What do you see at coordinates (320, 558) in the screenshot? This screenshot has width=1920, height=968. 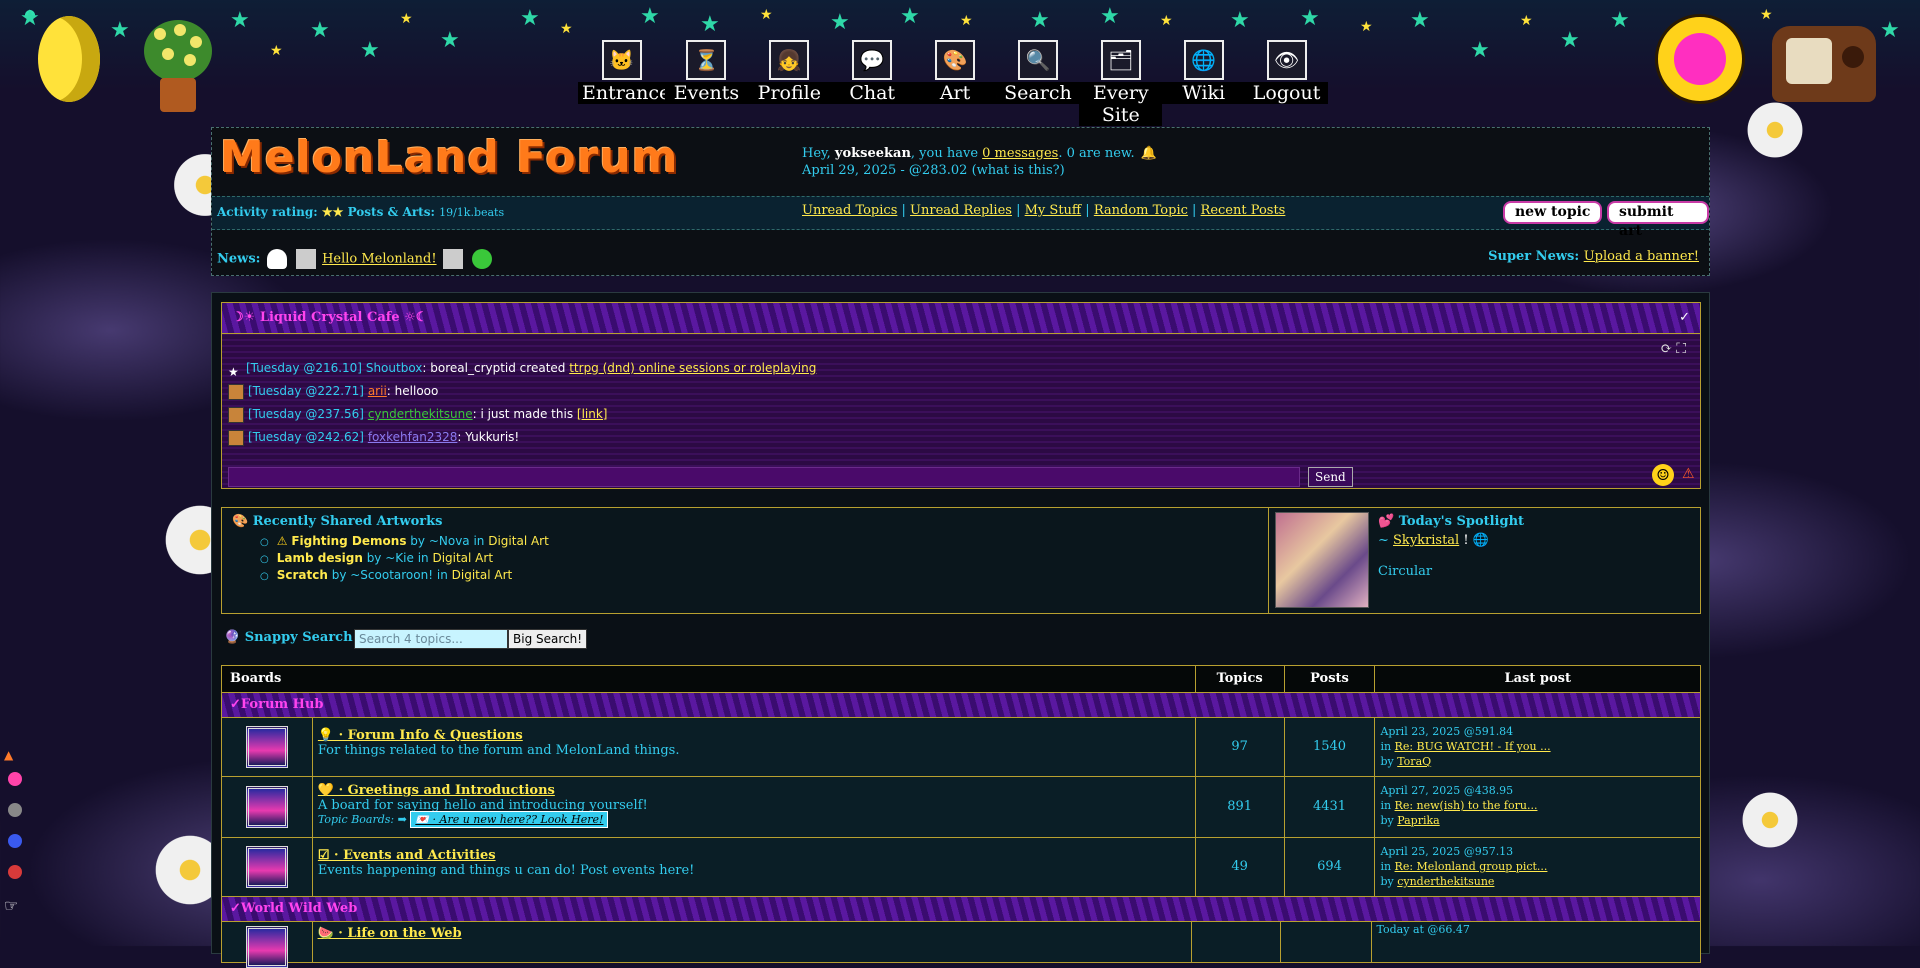 I see `artwork-title: Lamb design` at bounding box center [320, 558].